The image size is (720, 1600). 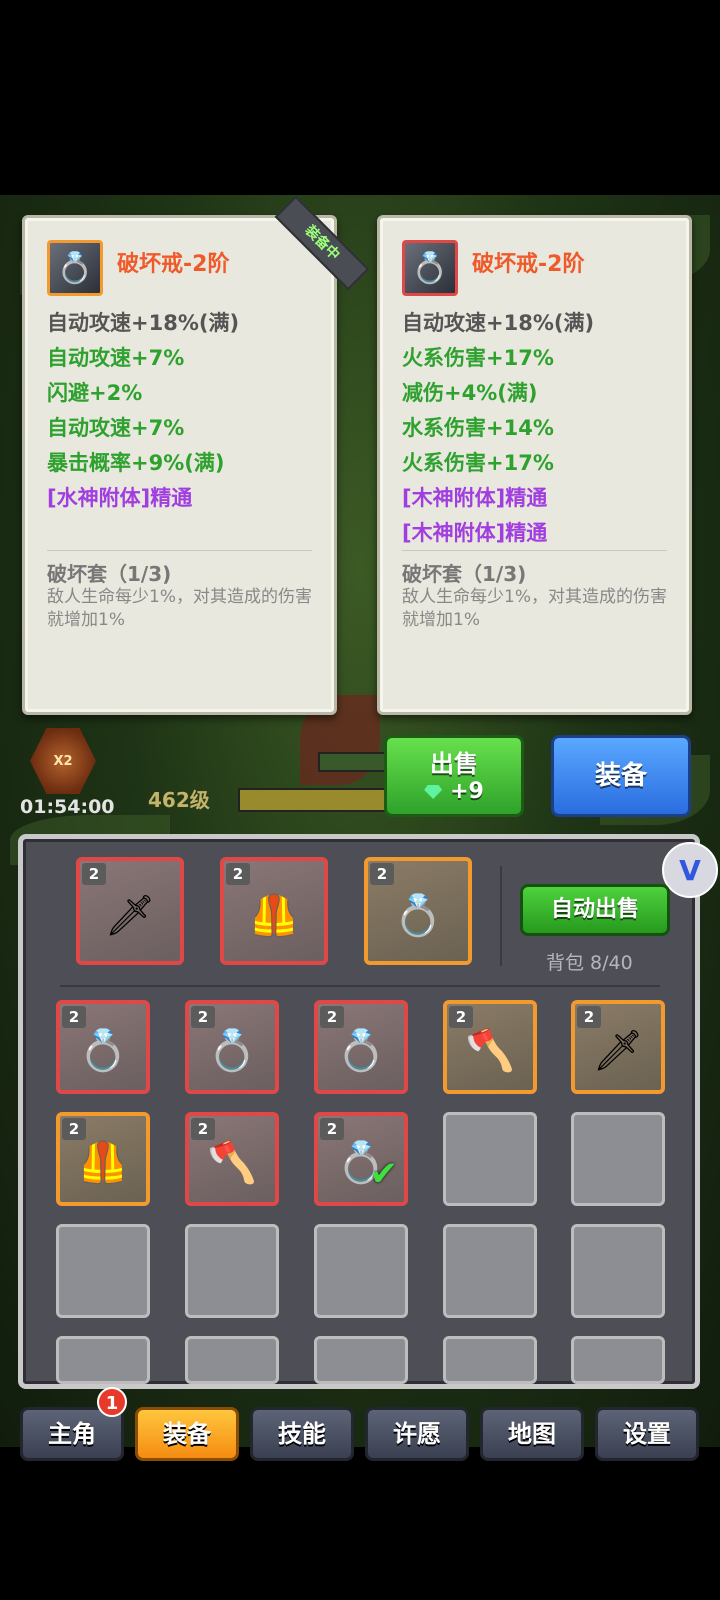 I want to click on stat-line: 暴击概率+9%(满), so click(x=136, y=463).